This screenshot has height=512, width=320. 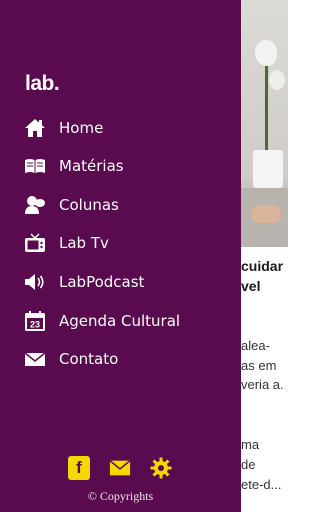 I want to click on article-headline-line1: cuidar, so click(x=262, y=266).